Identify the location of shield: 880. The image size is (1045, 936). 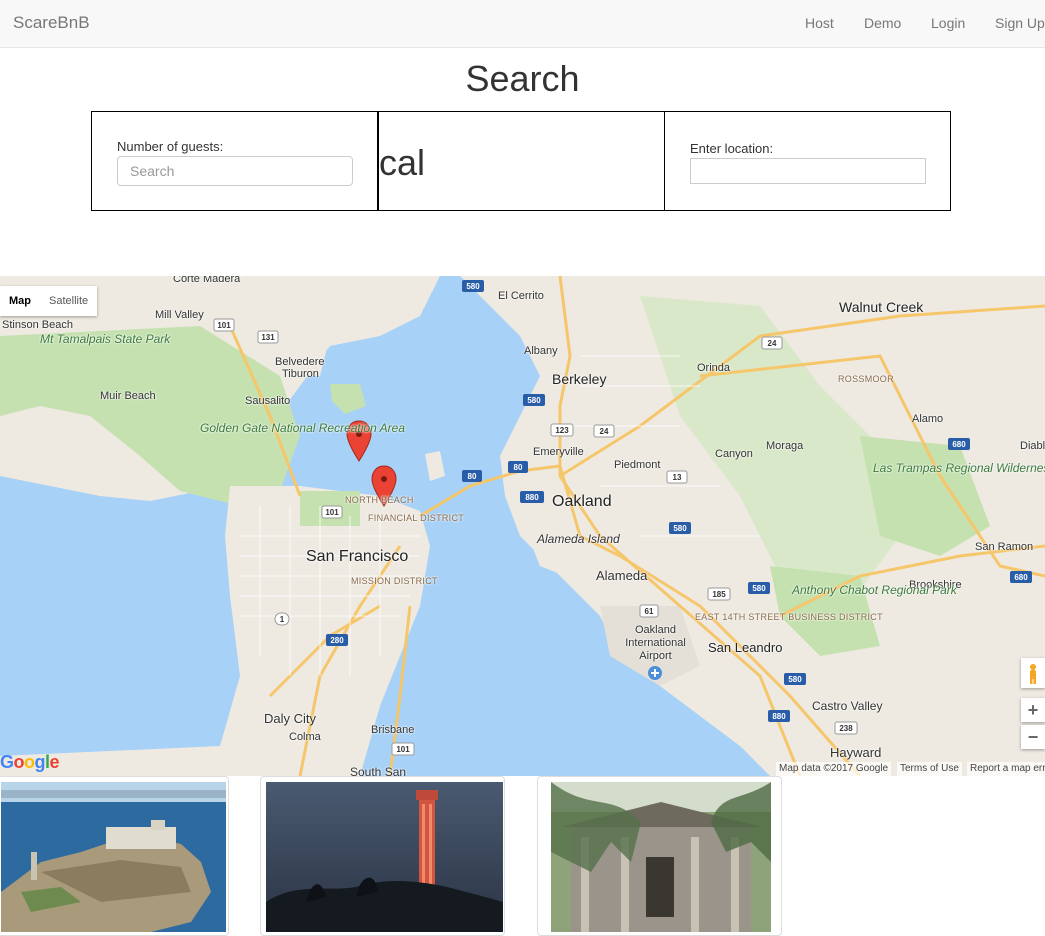
(532, 497).